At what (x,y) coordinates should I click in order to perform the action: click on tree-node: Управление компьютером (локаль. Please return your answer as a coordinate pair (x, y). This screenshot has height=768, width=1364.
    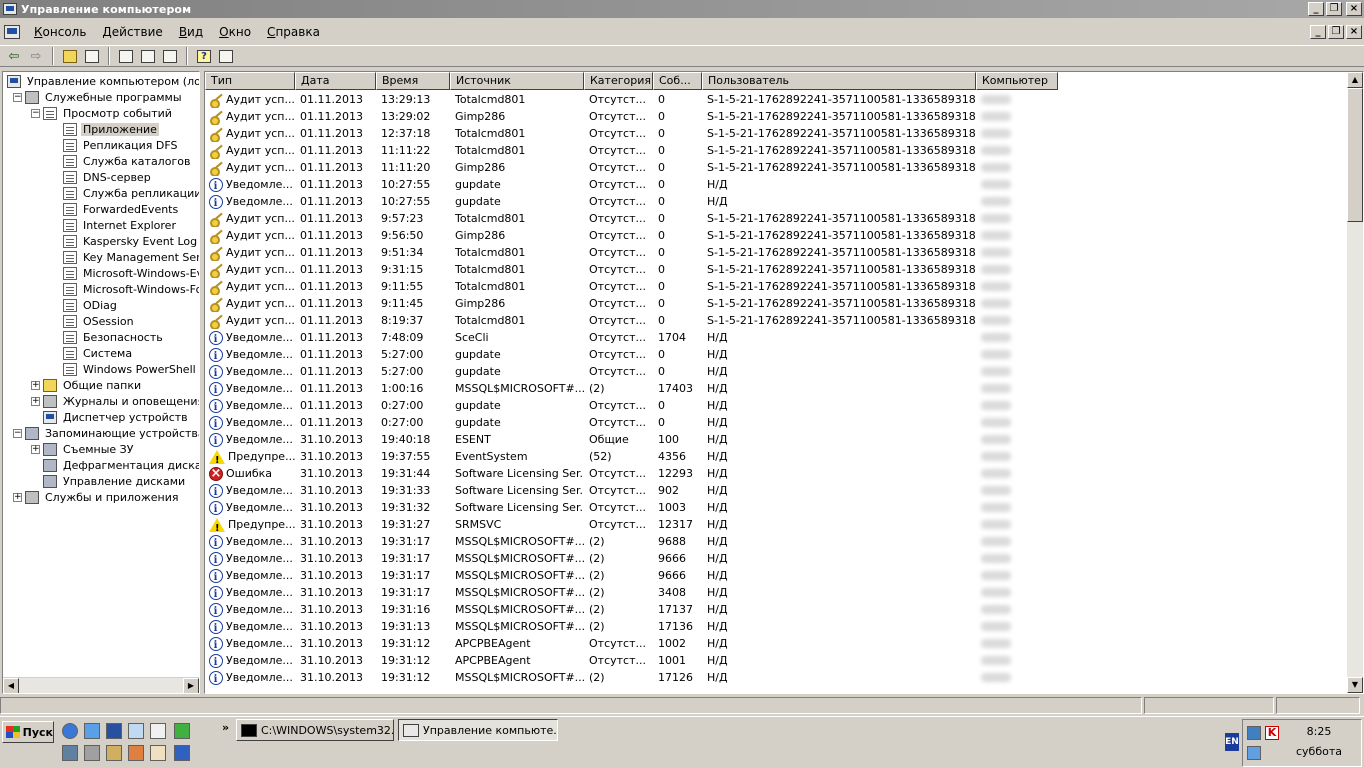
    Looking at the image, I should click on (103, 81).